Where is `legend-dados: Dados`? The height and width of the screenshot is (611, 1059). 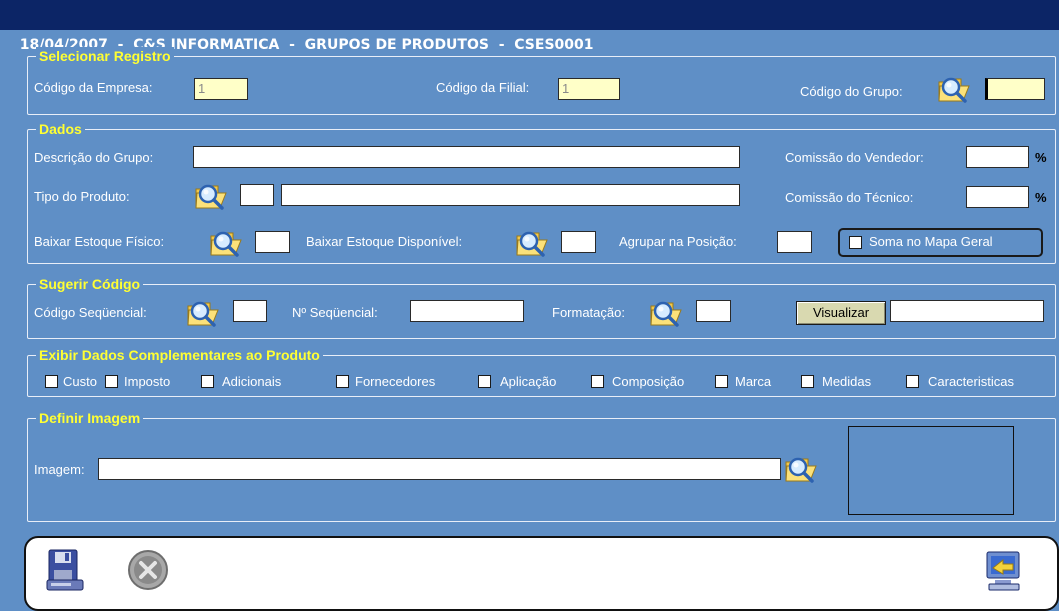 legend-dados: Dados is located at coordinates (60, 129).